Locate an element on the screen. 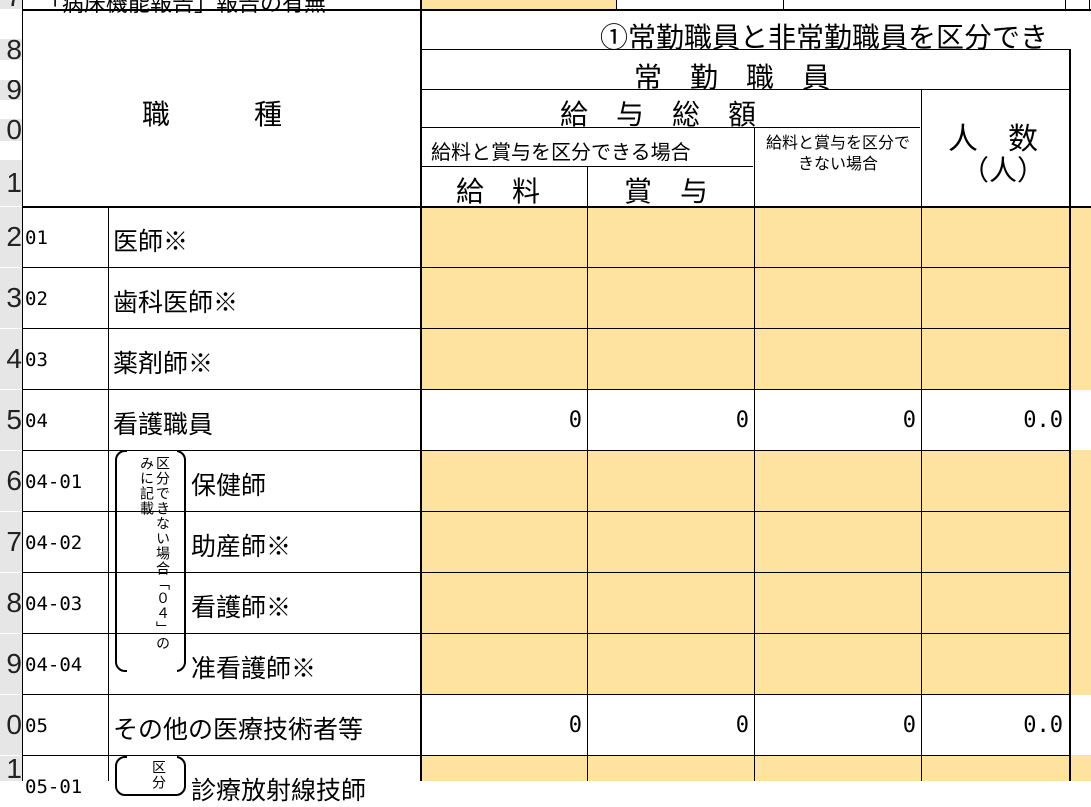  row-code: 02 is located at coordinates (36, 299).